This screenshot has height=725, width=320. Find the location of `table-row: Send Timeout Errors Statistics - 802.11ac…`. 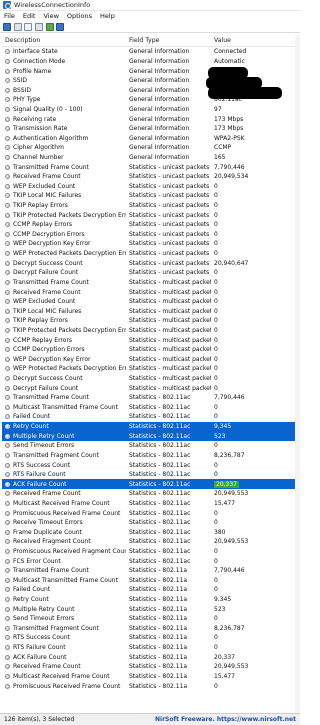

table-row: Send Timeout Errors Statistics - 802.11ac… is located at coordinates (148, 446).